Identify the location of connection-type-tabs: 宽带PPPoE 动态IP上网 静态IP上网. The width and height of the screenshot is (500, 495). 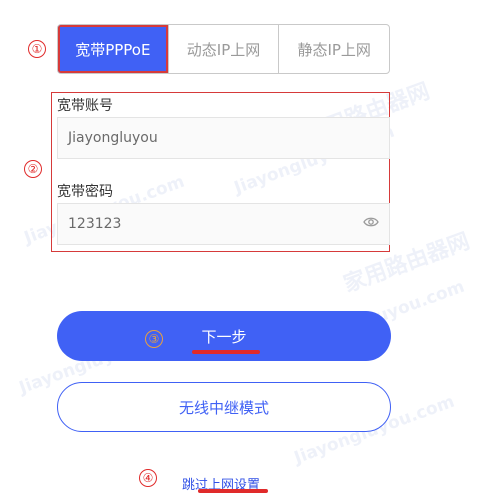
(223, 49).